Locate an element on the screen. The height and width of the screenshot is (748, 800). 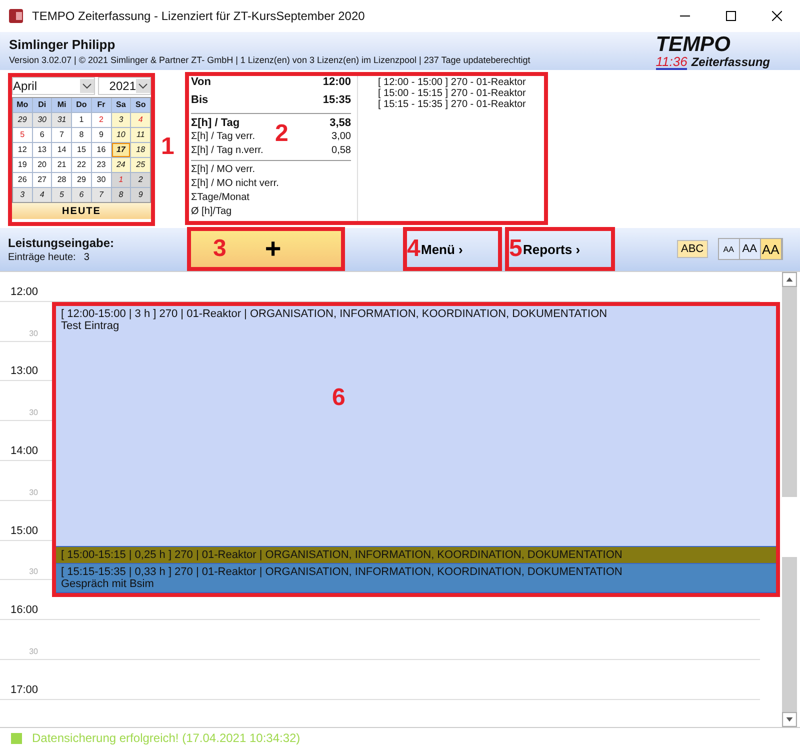
scroll-up-icon is located at coordinates (789, 279).